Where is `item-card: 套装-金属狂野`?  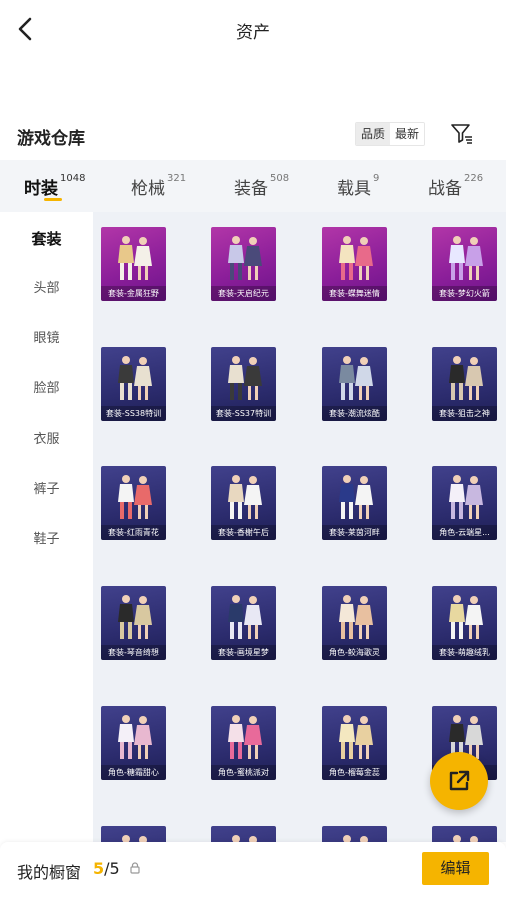
item-card: 套装-金属狂野 is located at coordinates (133, 264).